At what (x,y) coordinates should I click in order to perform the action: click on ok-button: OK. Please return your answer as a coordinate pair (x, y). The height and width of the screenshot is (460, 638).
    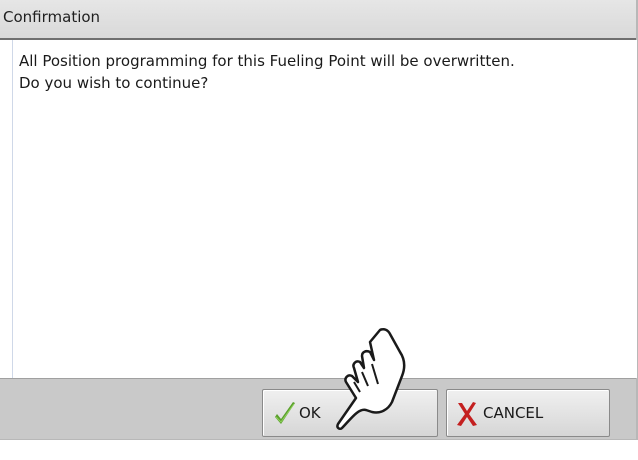
    Looking at the image, I should click on (350, 413).